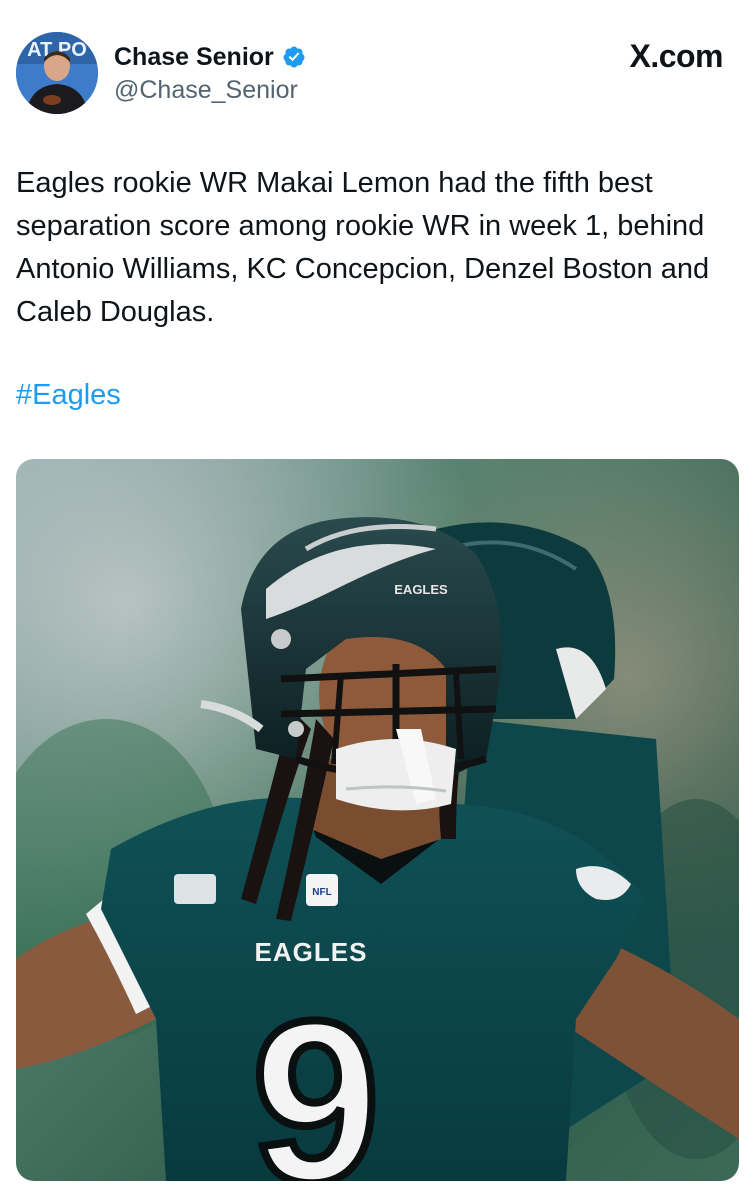 The image size is (755, 1200). What do you see at coordinates (294, 57) in the screenshot?
I see `verified-badge-icon` at bounding box center [294, 57].